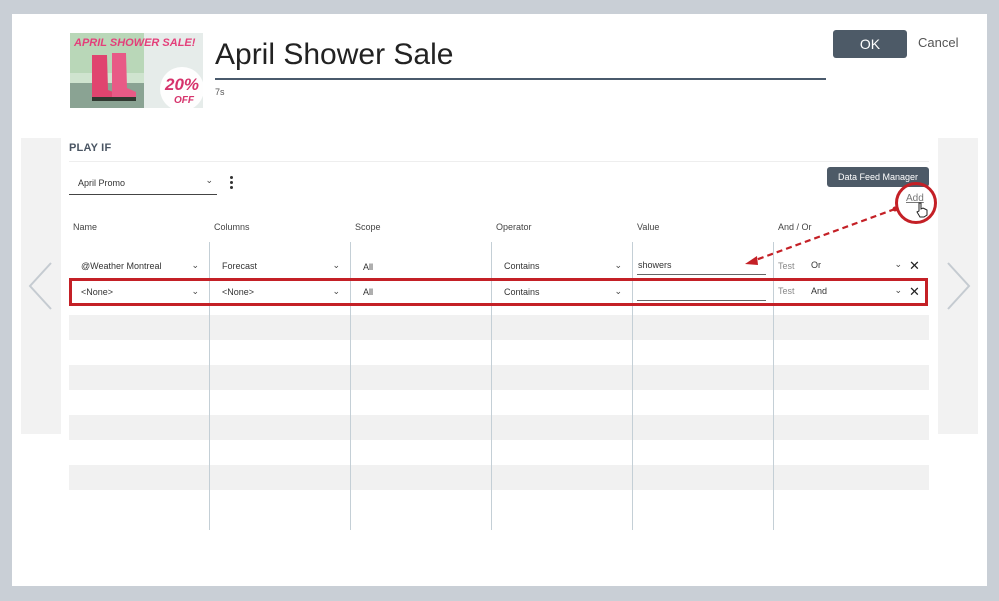  I want to click on chevron-right-icon, so click(959, 286).